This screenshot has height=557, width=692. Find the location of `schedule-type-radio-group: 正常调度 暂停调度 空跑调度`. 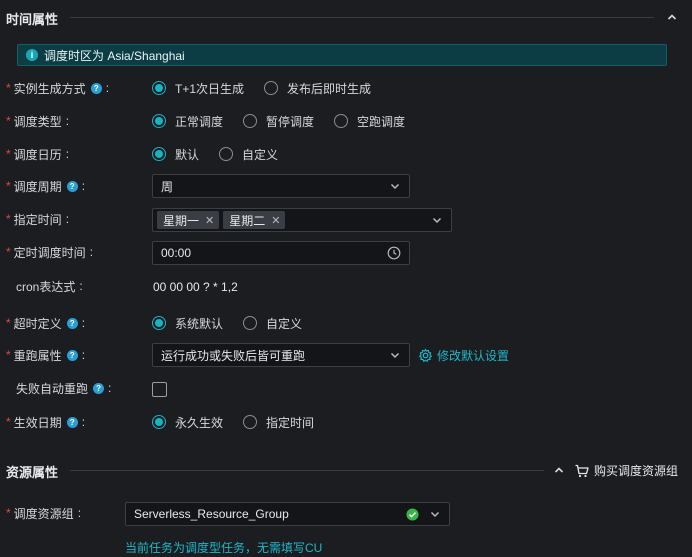

schedule-type-radio-group: 正常调度 暂停调度 空跑调度 is located at coordinates (288, 121).